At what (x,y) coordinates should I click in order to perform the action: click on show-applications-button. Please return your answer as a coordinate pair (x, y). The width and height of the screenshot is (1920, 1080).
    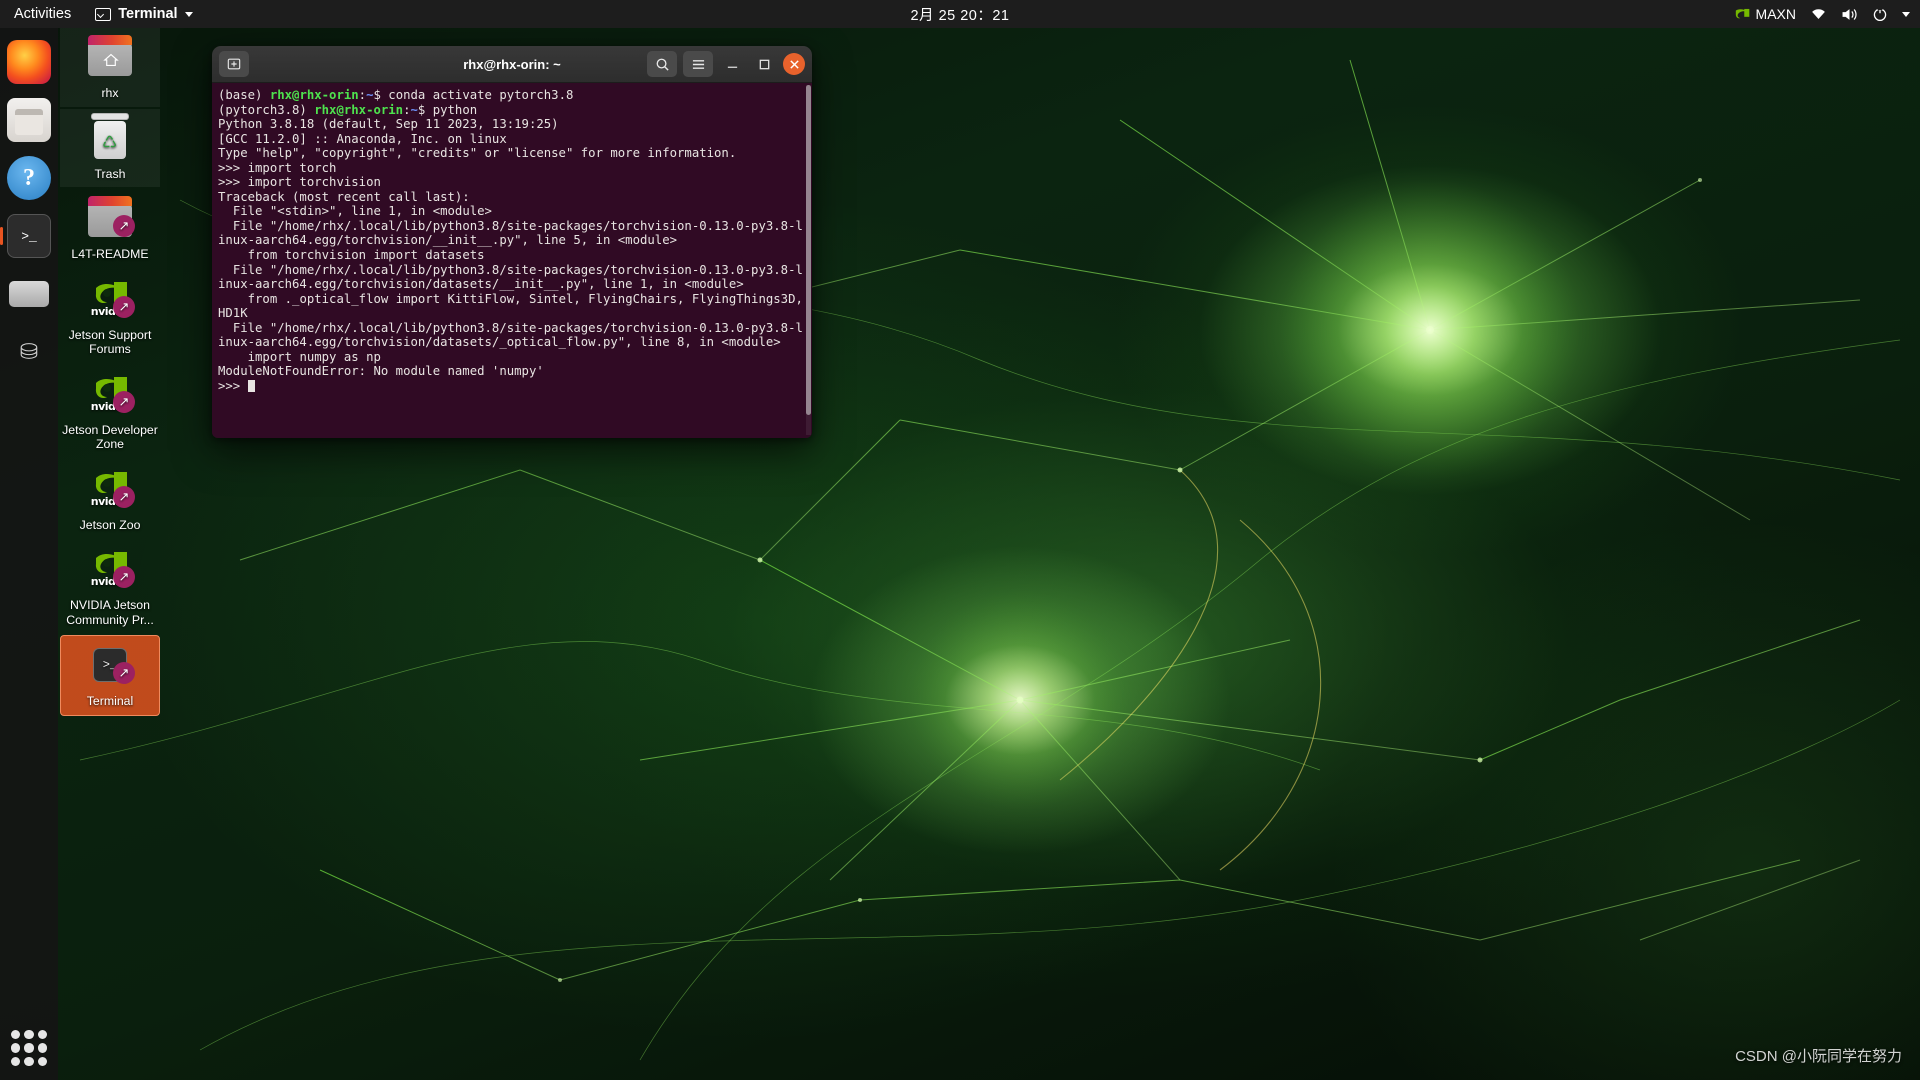
    Looking at the image, I should click on (29, 1048).